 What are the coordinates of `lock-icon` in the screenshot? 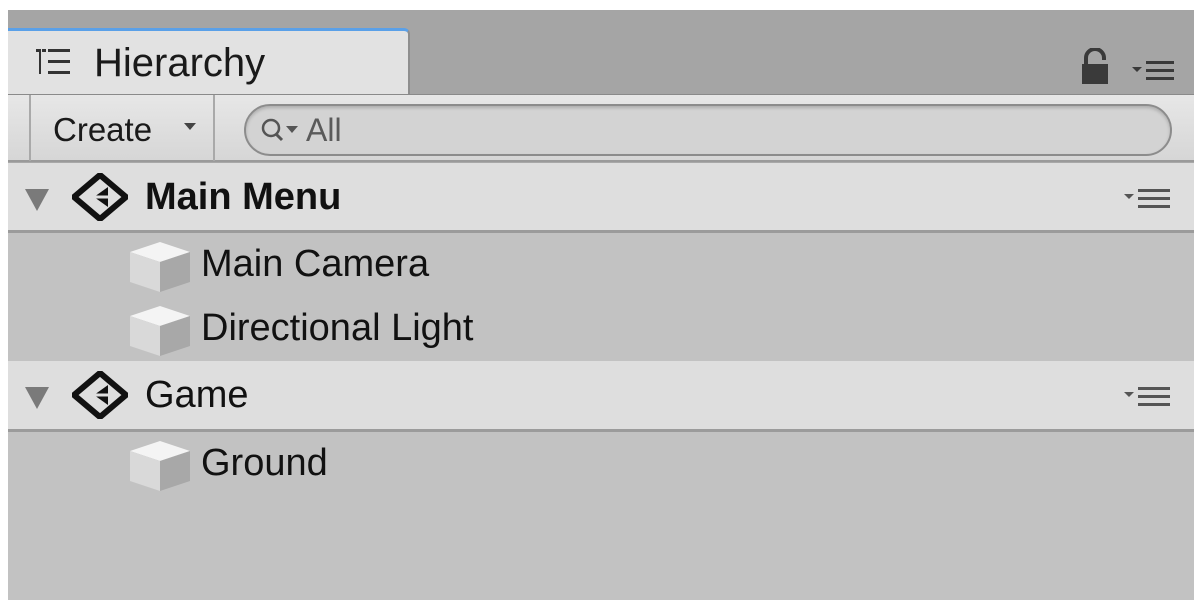 It's located at (1095, 67).